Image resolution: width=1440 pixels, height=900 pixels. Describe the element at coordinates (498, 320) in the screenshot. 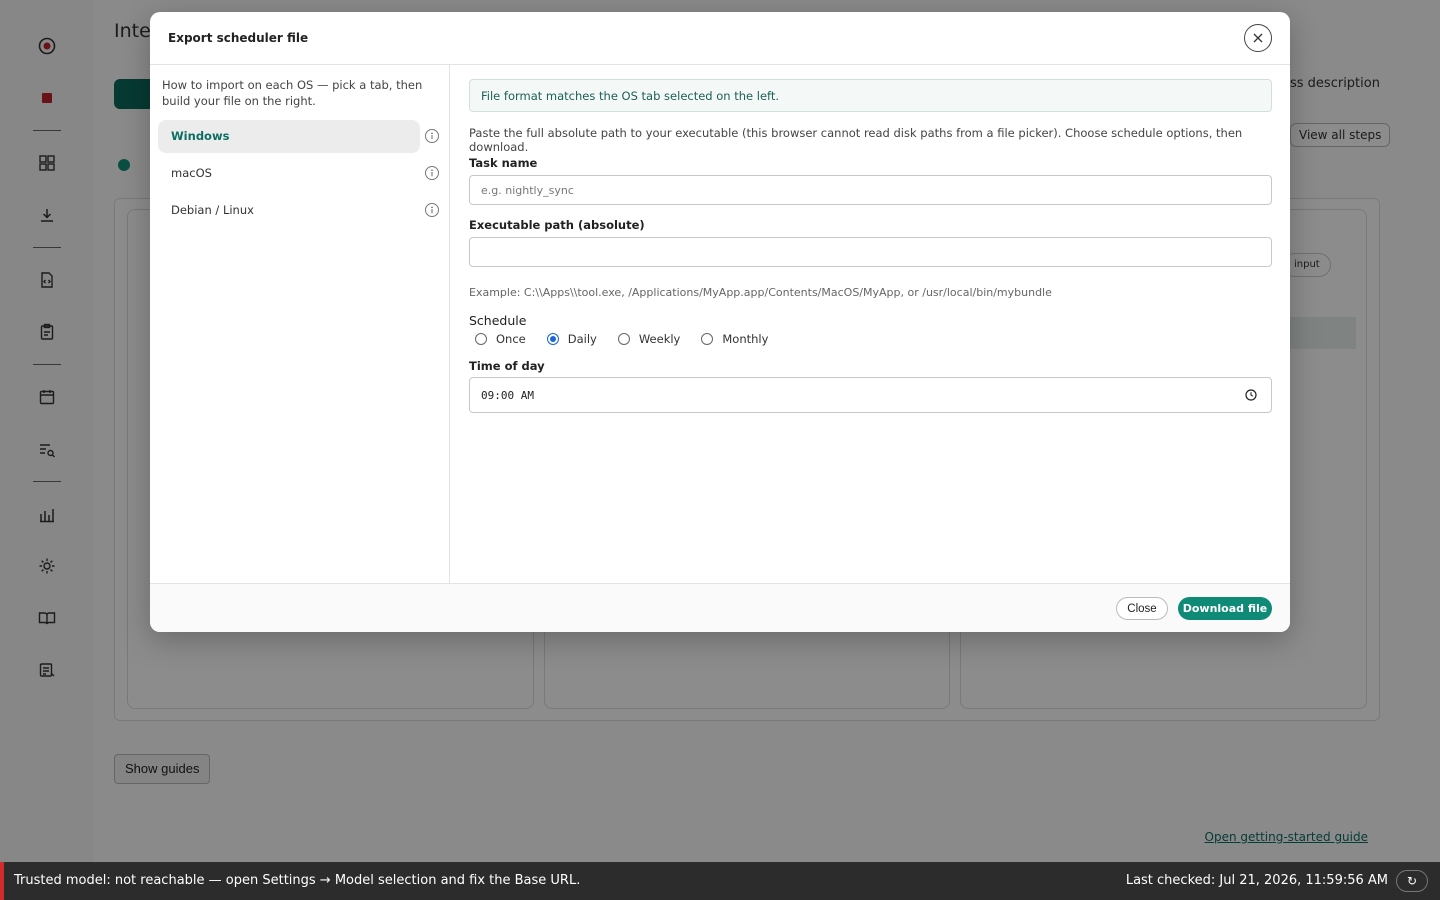

I see `schedule-label: Schedule` at that location.